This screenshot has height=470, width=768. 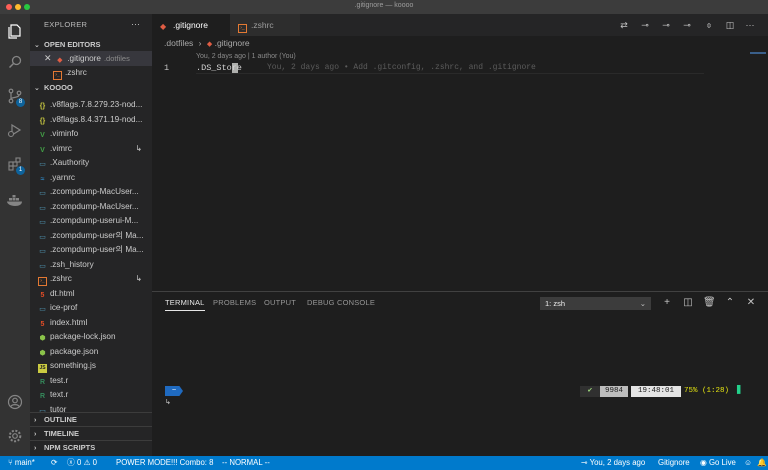 What do you see at coordinates (739, 391) in the screenshot?
I see `prompt-battery-block: ▊` at bounding box center [739, 391].